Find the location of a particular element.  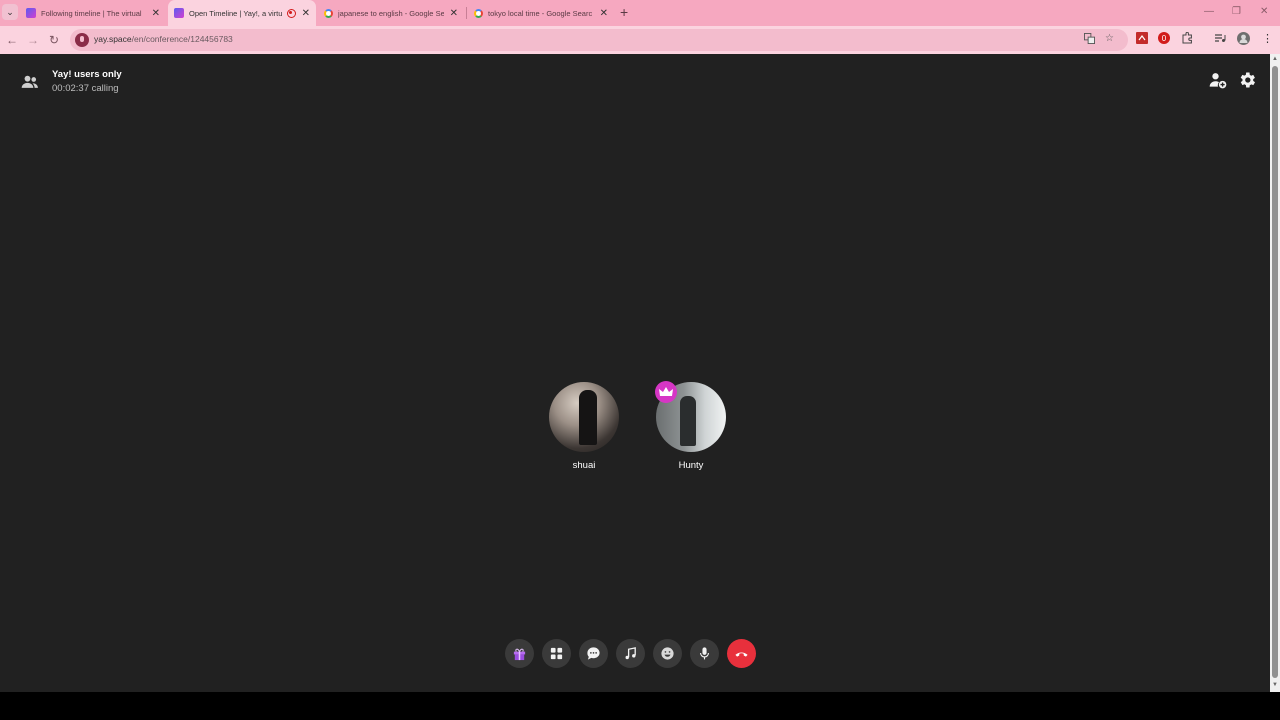

apps-grid-icon is located at coordinates (556, 653).